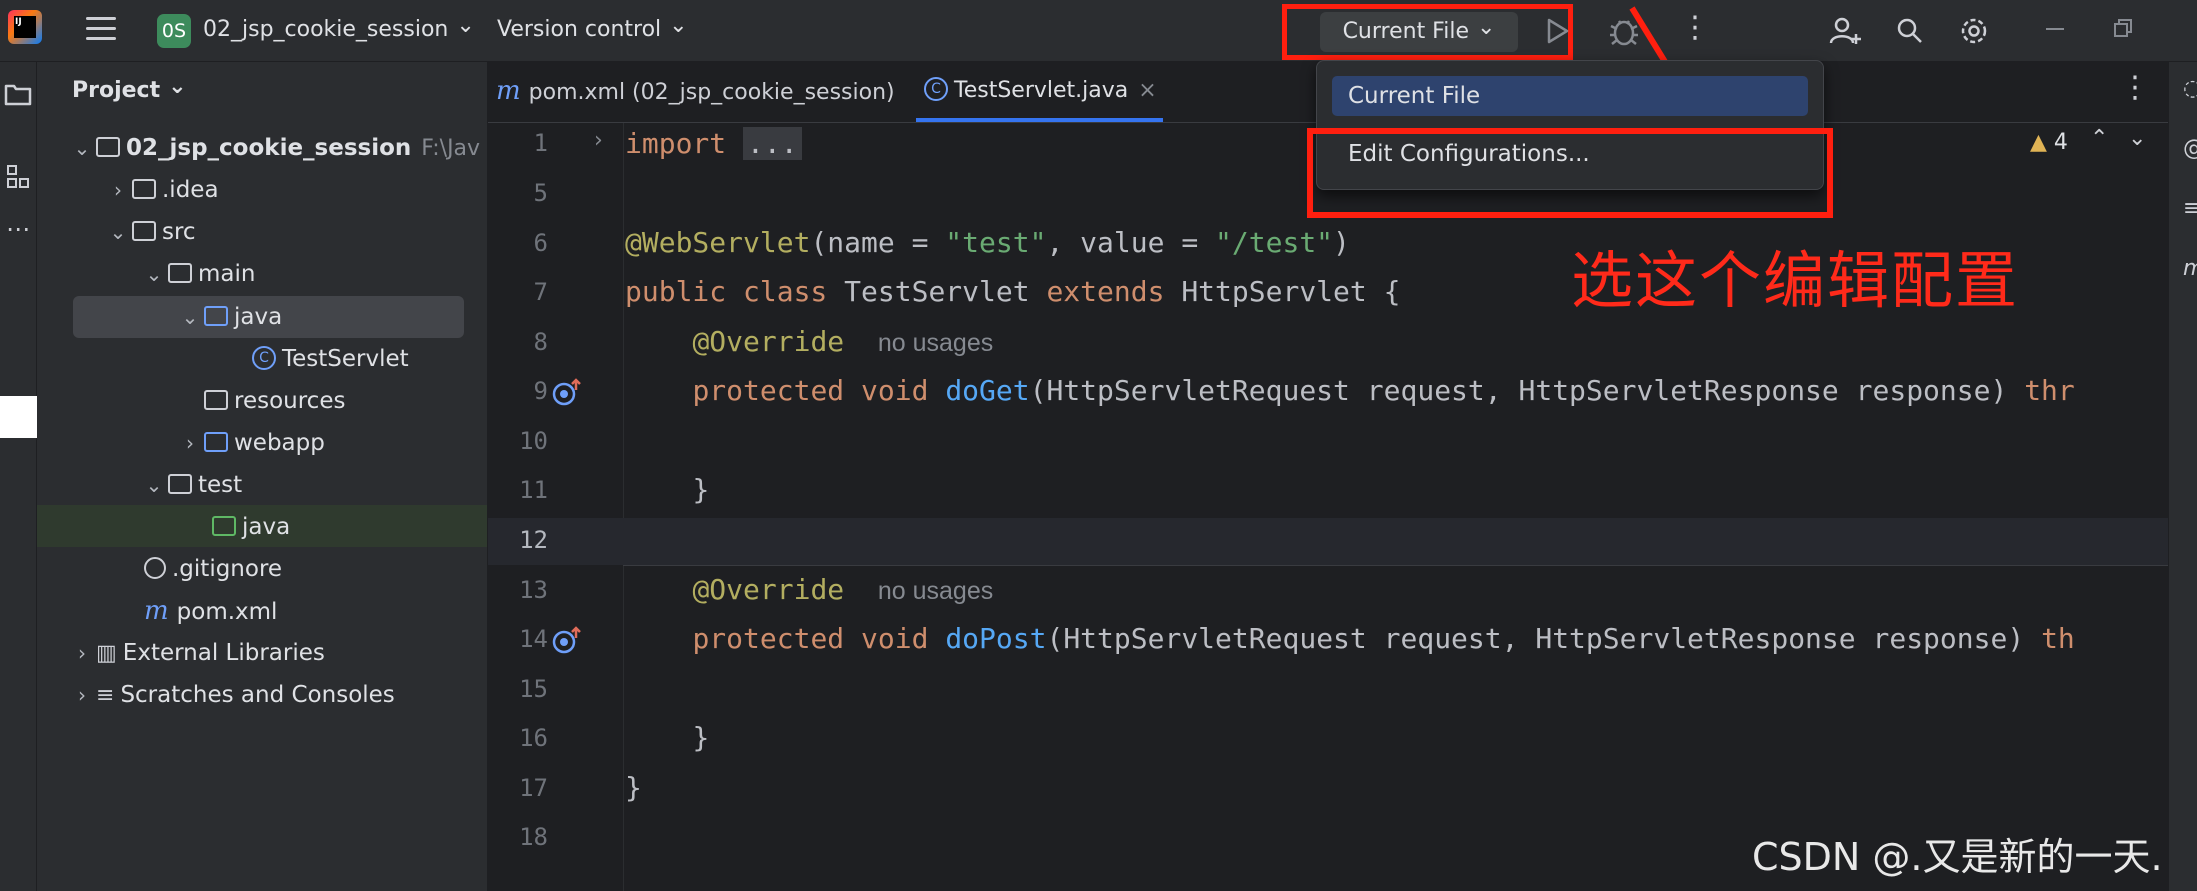  Describe the element at coordinates (2038, 142) in the screenshot. I see `warning-icon: ▲` at that location.